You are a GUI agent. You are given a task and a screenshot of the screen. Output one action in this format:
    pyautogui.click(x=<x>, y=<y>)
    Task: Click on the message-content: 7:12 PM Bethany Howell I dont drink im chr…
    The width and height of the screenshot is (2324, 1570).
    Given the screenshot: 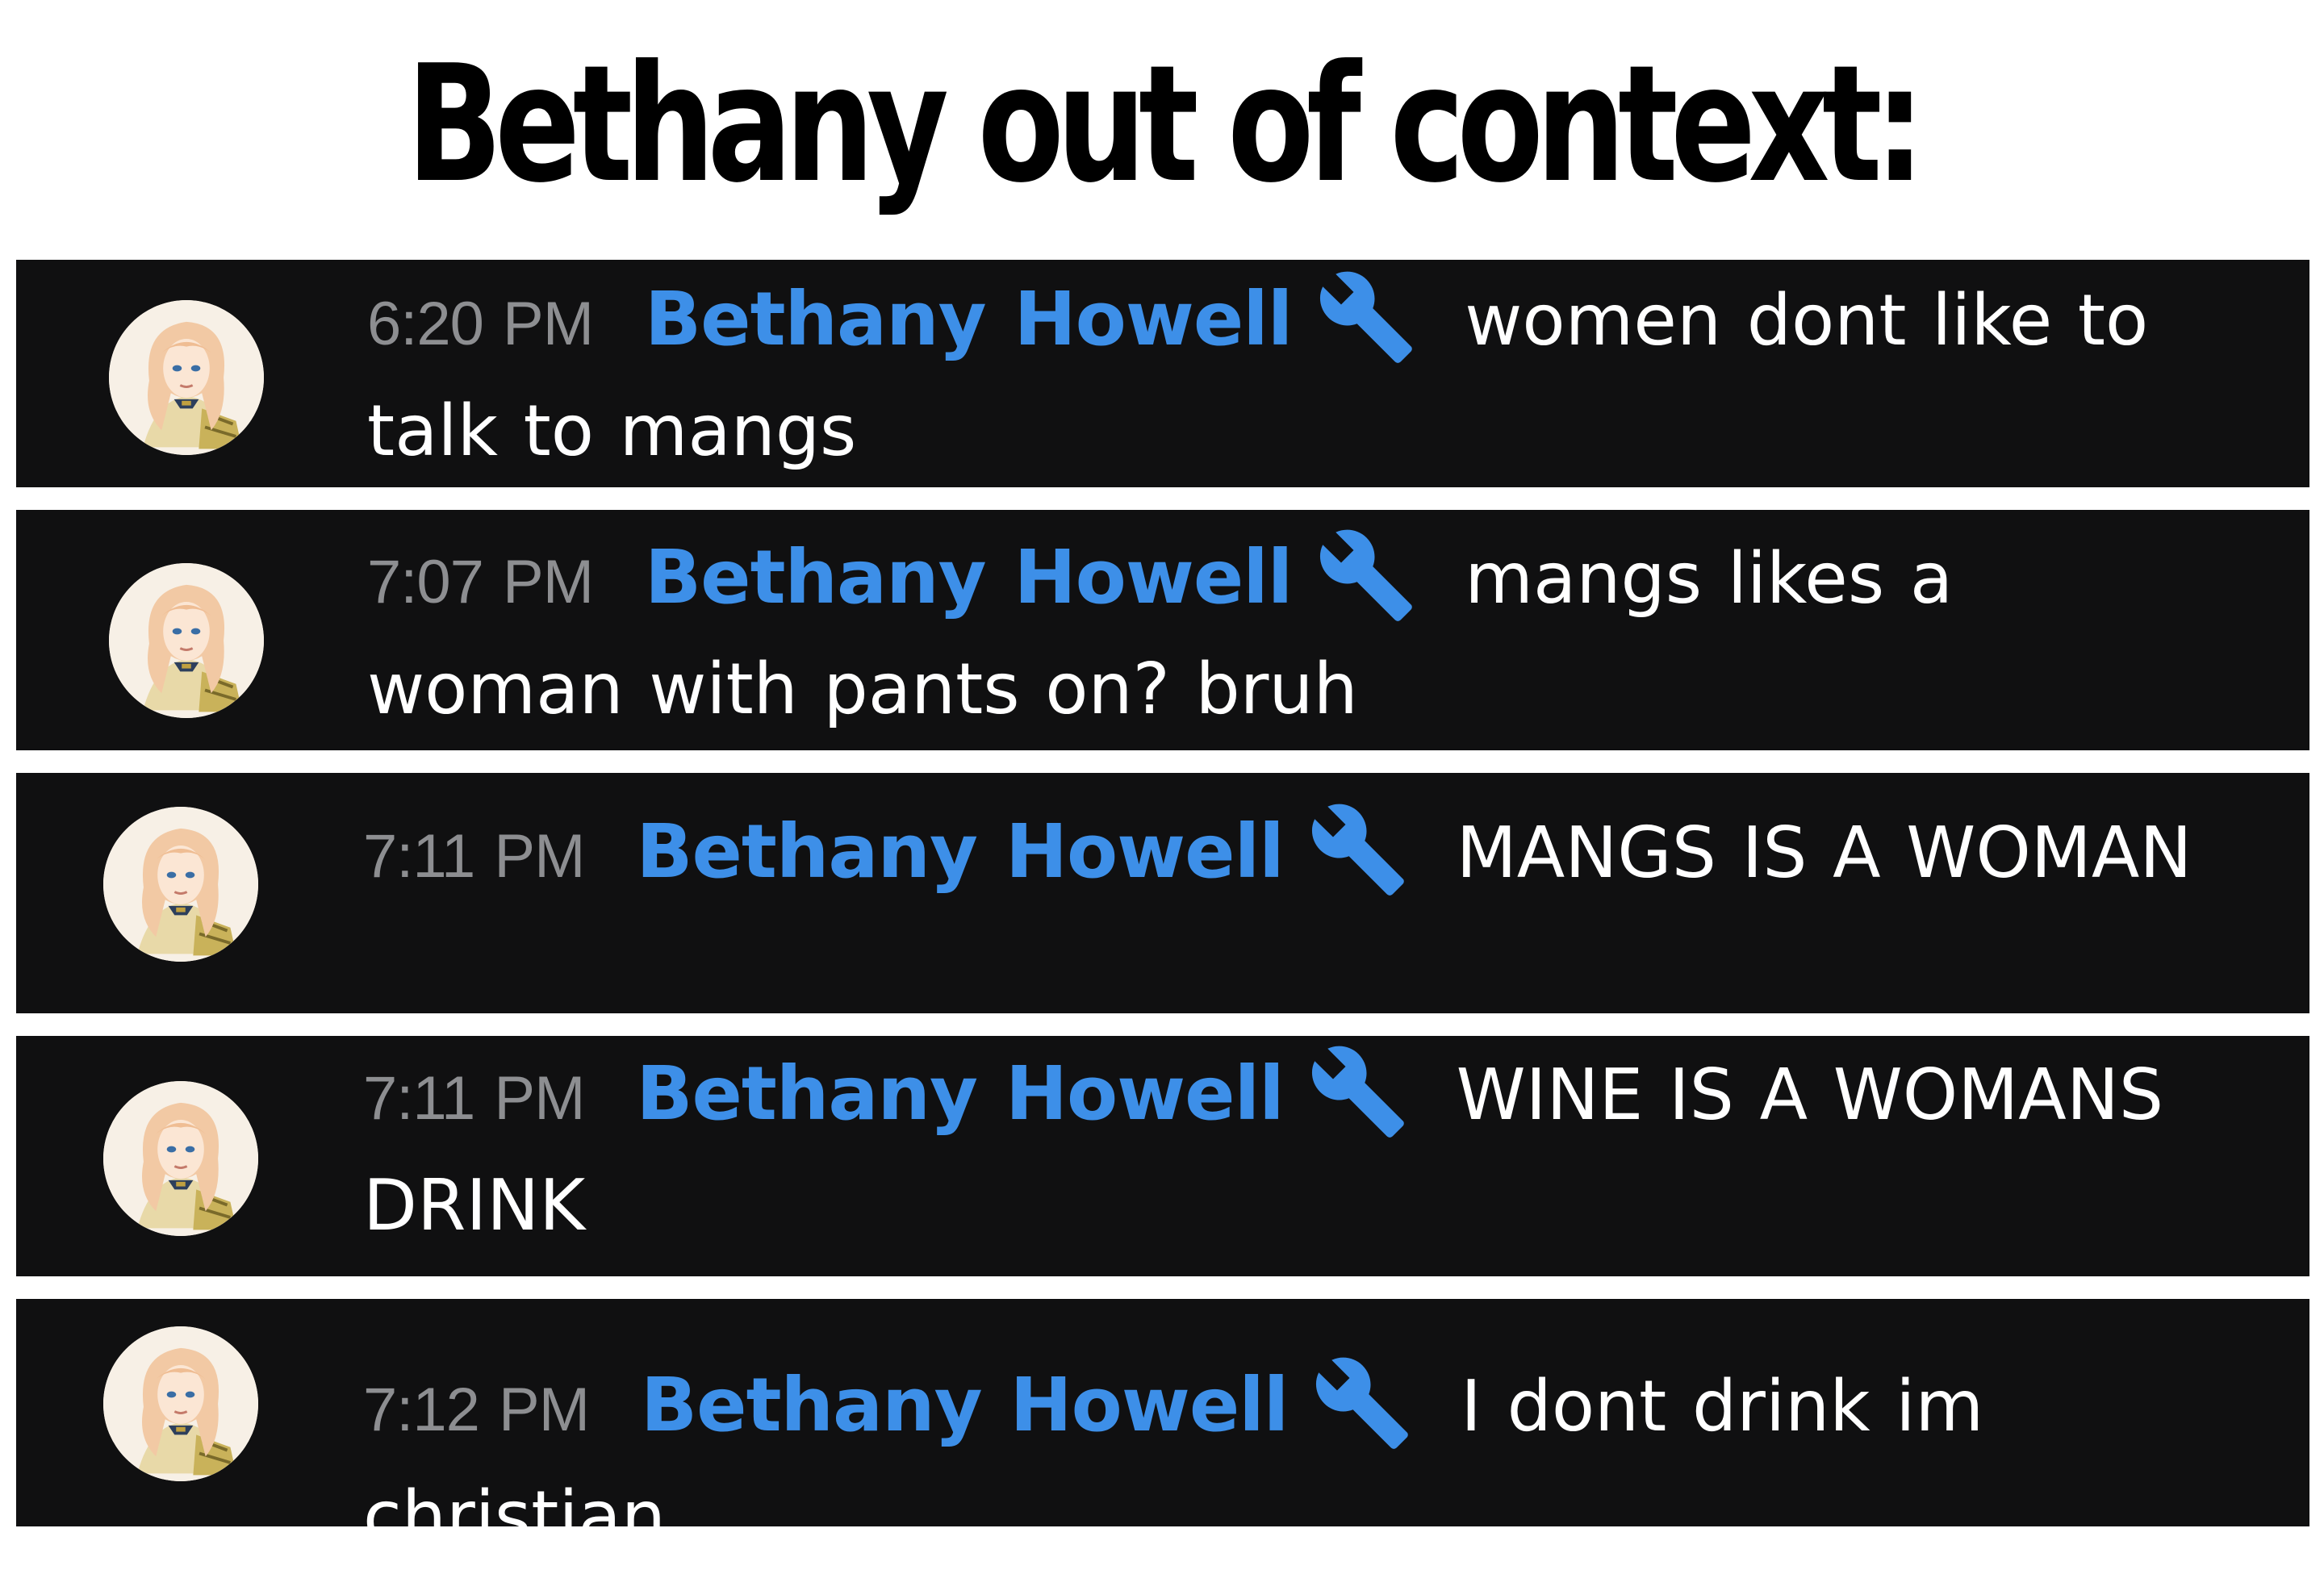 What is the action you would take?
    pyautogui.click(x=1292, y=1461)
    